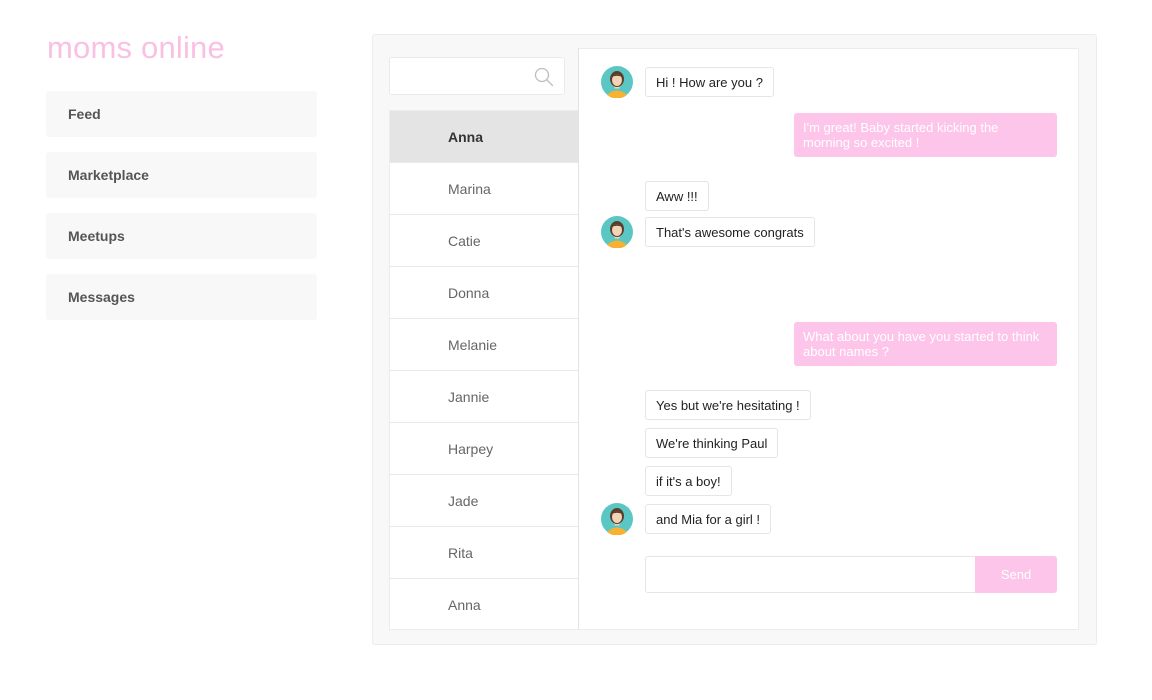  I want to click on contact-search, so click(477, 76).